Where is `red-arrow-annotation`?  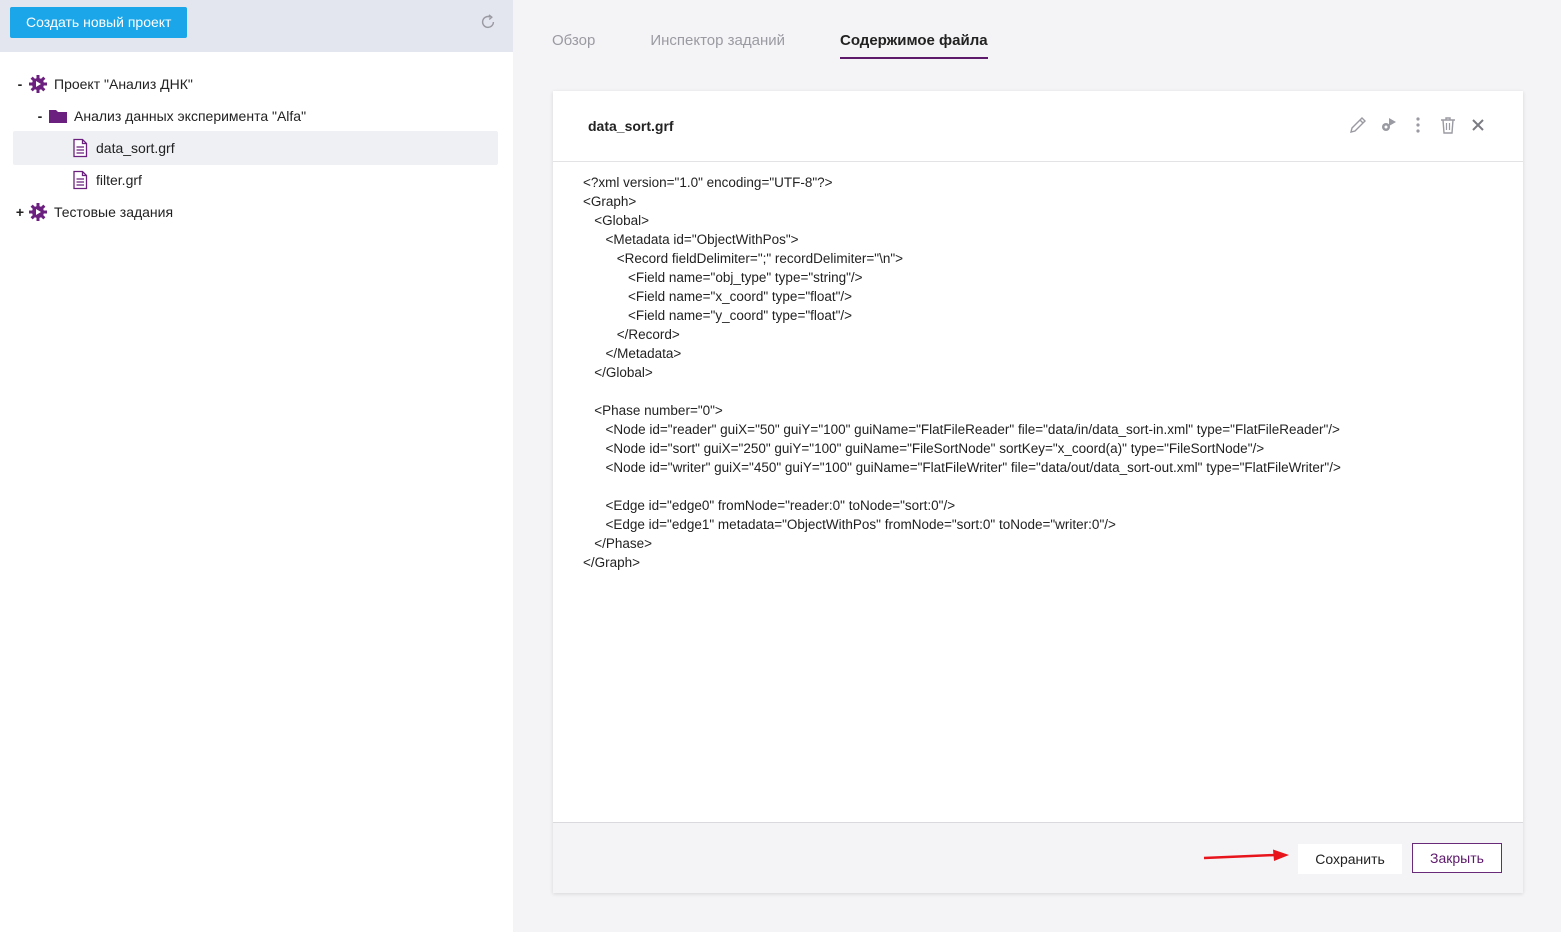
red-arrow-annotation is located at coordinates (1246, 855).